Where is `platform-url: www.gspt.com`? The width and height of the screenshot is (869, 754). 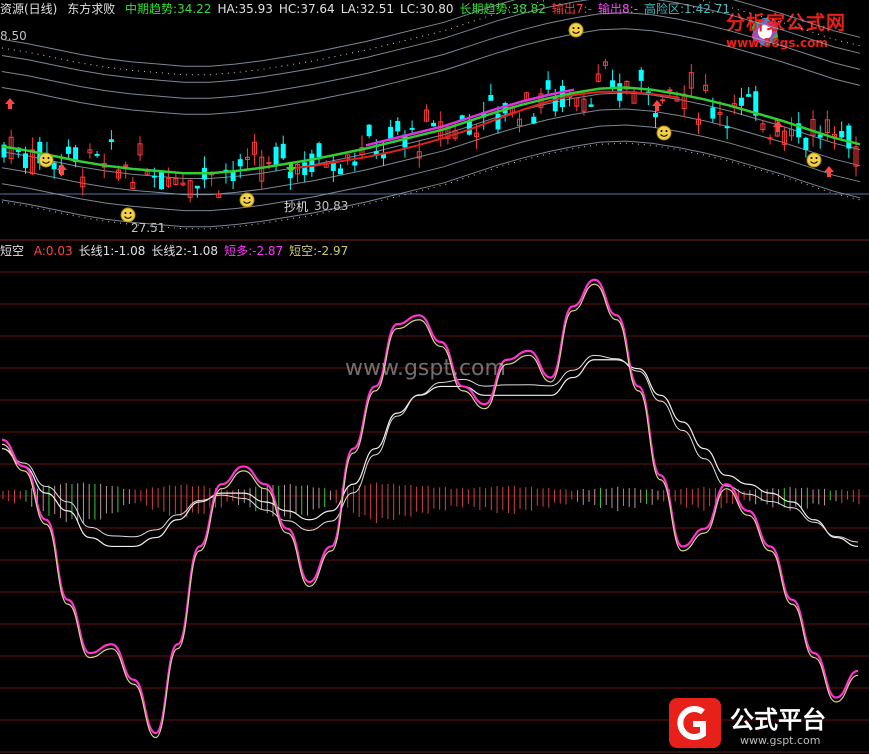 platform-url: www.gspt.com is located at coordinates (780, 740).